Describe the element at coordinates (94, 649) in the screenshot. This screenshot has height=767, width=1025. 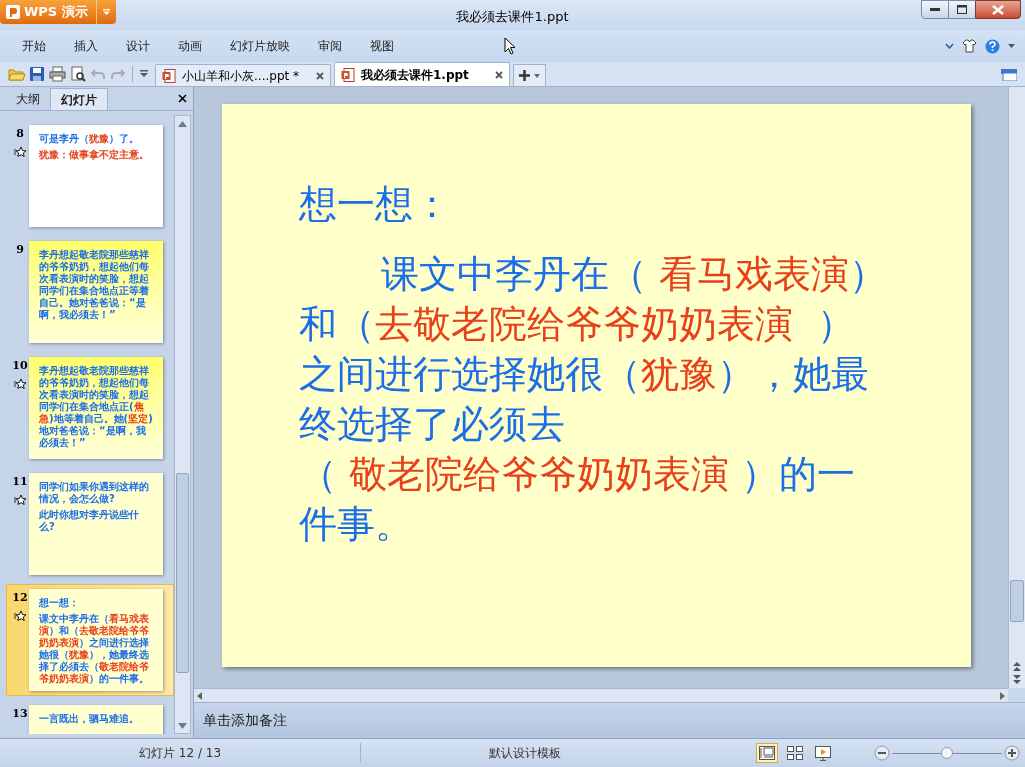
I see `thumbnail-text: 课文中李丹在（看马戏表演）和（去敬老院给爷爷奶奶表演）之间进行选择她很（犹豫），她最终选择了必须去（敬老院给爷爷奶奶表演）的一件事。` at that location.